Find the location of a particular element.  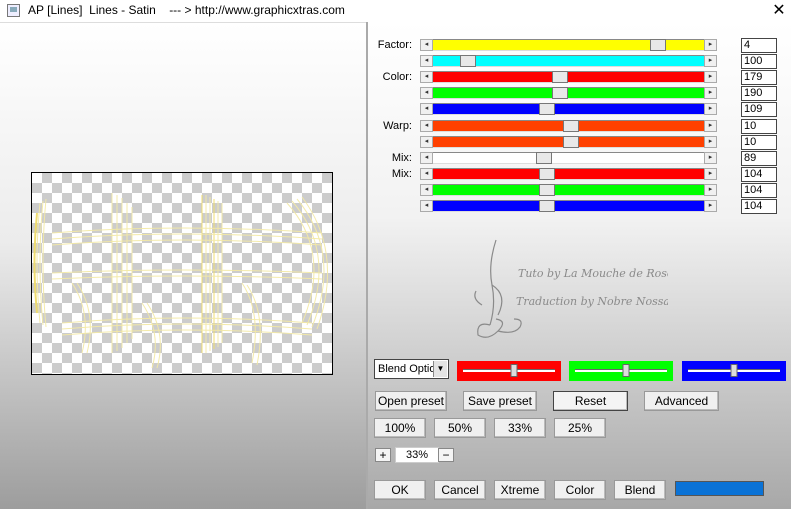

cancel-button: Cancel is located at coordinates (460, 490).